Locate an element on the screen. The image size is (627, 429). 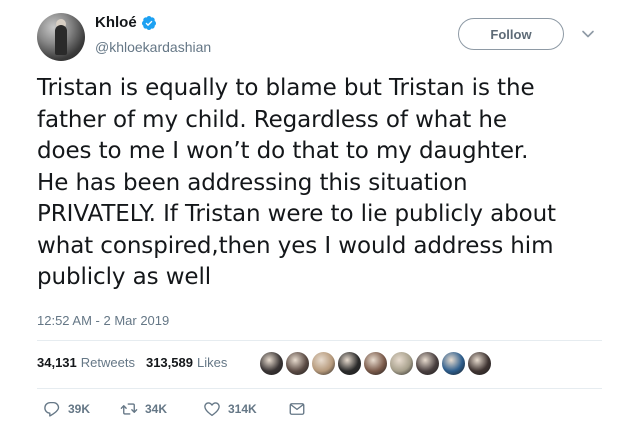
retweets-stat: 34,131 Retweets is located at coordinates (86, 362).